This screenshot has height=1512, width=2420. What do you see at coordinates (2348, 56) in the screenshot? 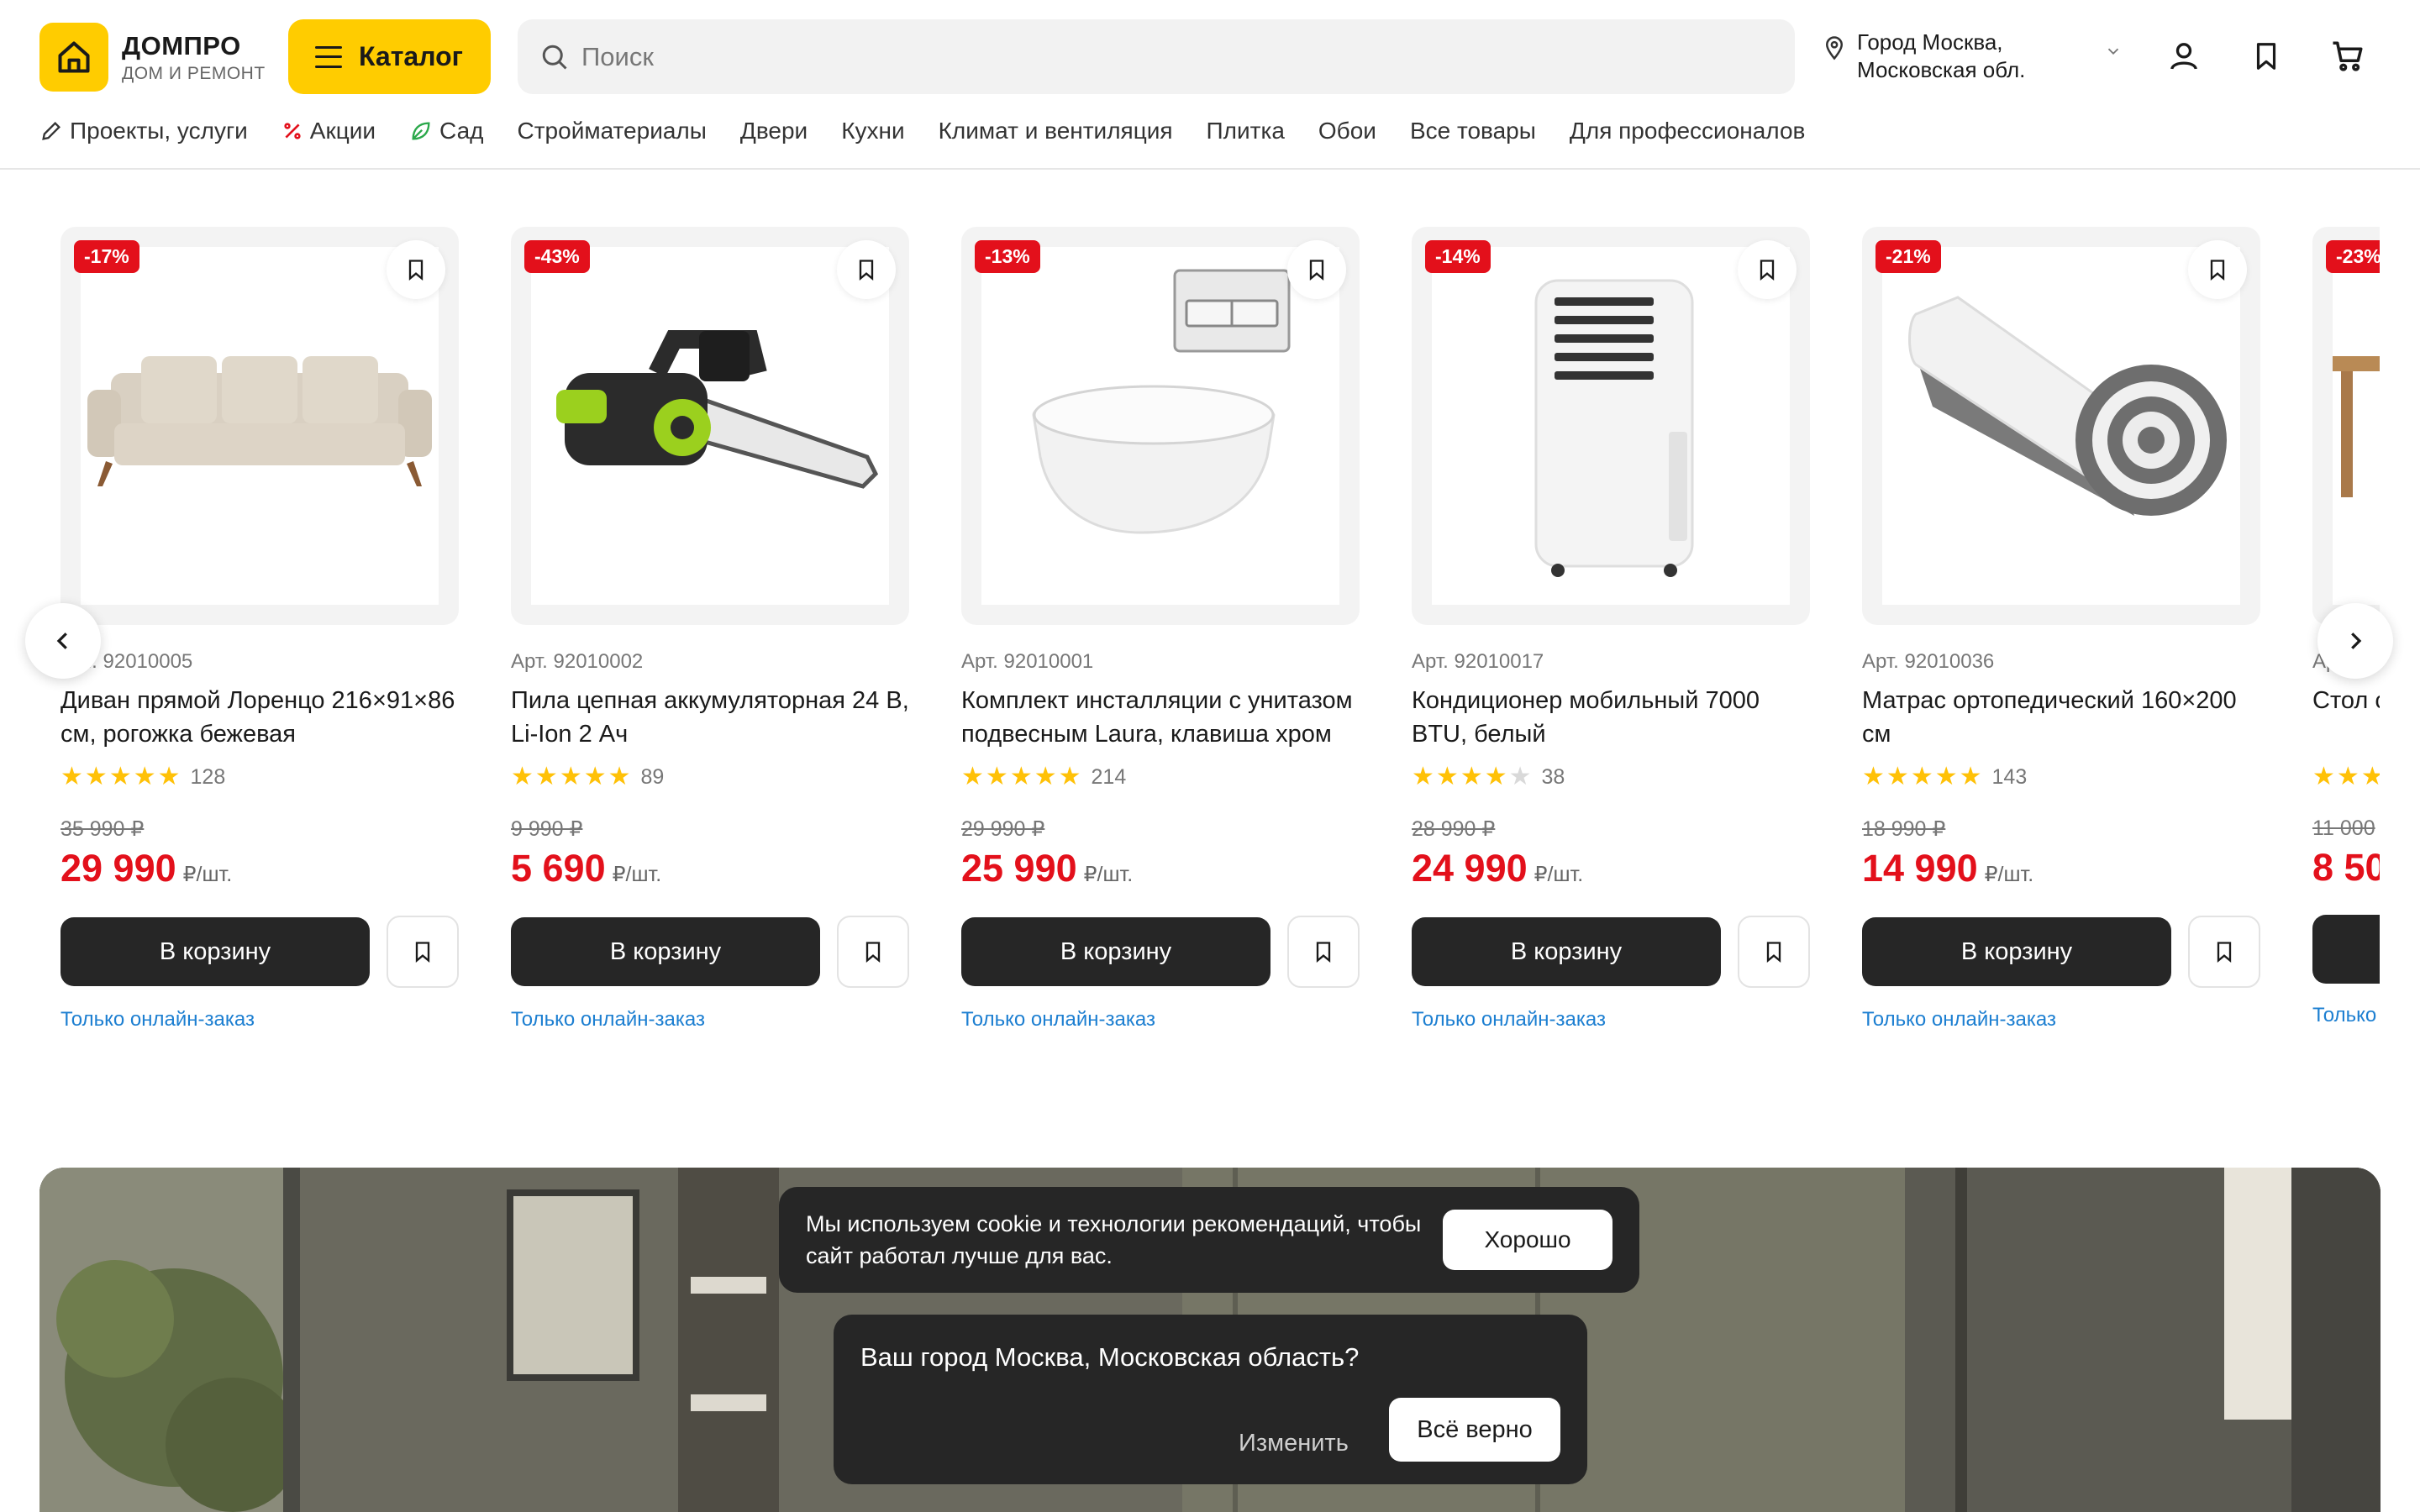
I see `cart-icon` at bounding box center [2348, 56].